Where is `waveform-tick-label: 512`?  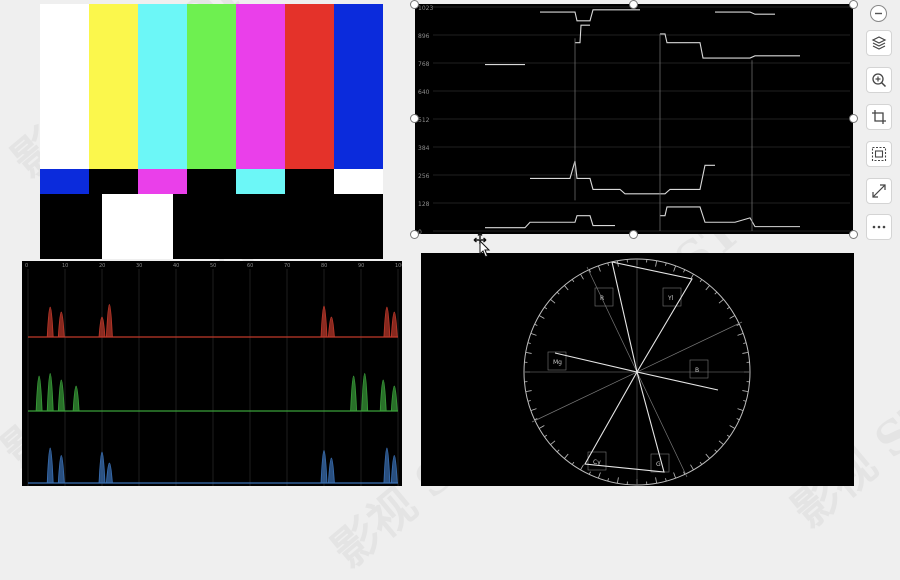
waveform-tick-label: 512 is located at coordinates (424, 120).